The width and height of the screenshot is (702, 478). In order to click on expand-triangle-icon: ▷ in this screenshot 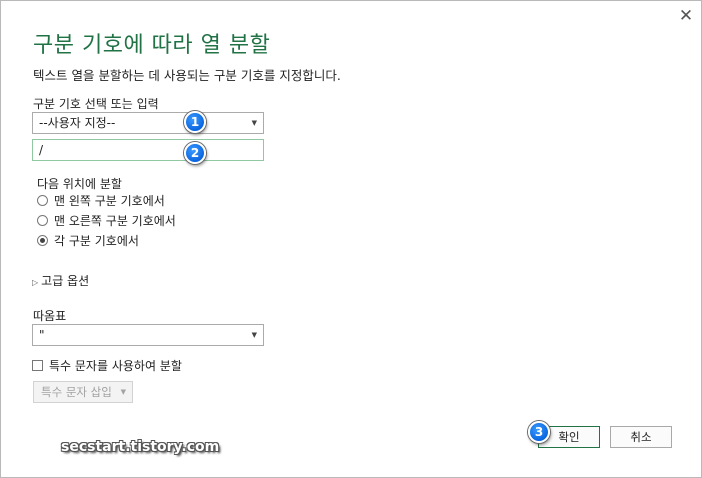, I will do `click(35, 282)`.